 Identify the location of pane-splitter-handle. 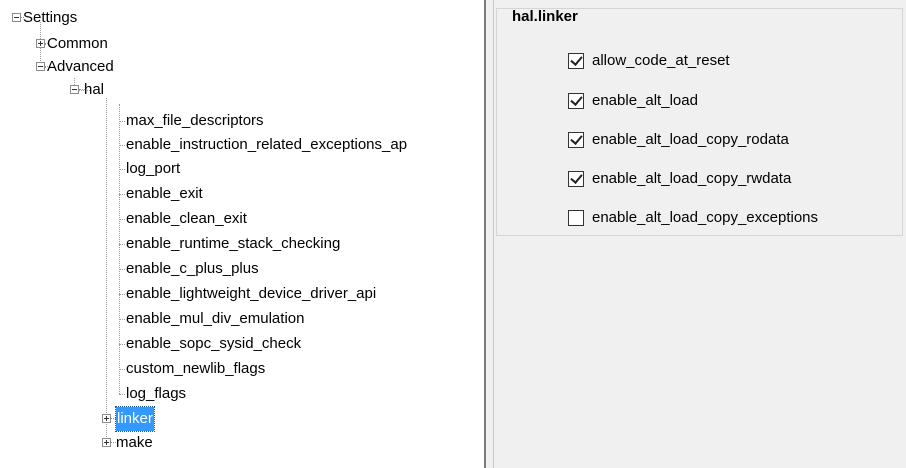
(490, 234).